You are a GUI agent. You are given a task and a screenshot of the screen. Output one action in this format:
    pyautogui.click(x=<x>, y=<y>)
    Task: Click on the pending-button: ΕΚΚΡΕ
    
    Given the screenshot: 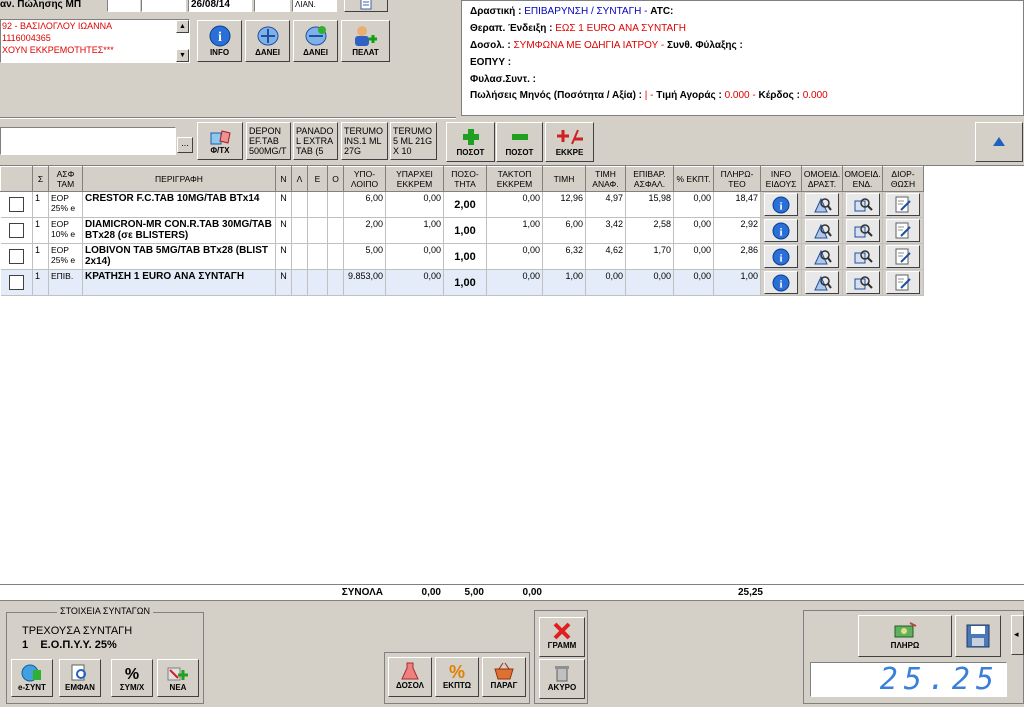 What is the action you would take?
    pyautogui.click(x=569, y=142)
    